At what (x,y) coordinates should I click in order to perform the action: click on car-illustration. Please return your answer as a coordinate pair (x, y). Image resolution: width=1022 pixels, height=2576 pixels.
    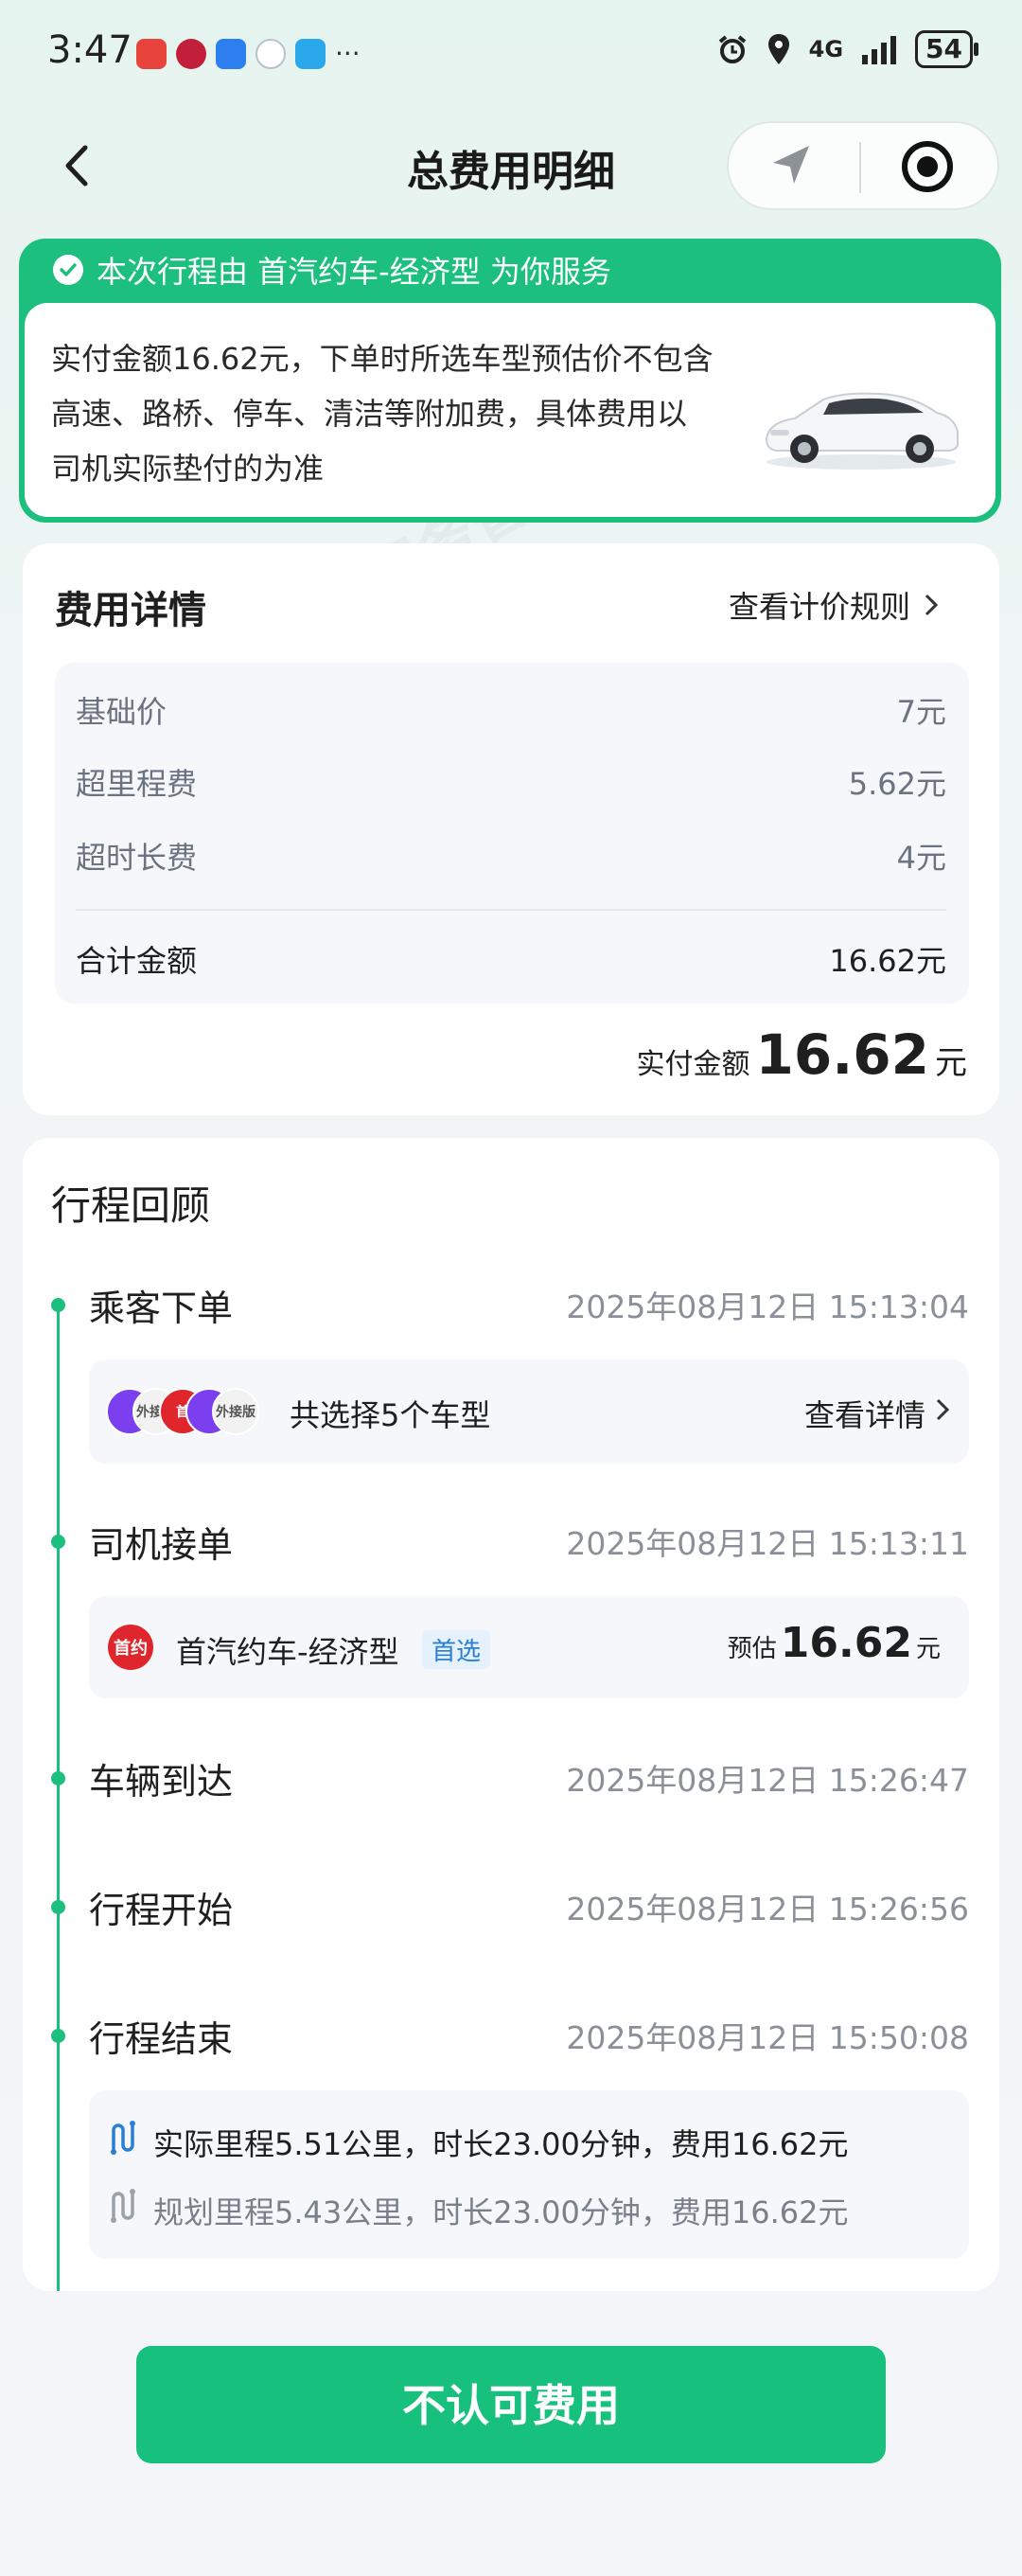
    Looking at the image, I should click on (862, 431).